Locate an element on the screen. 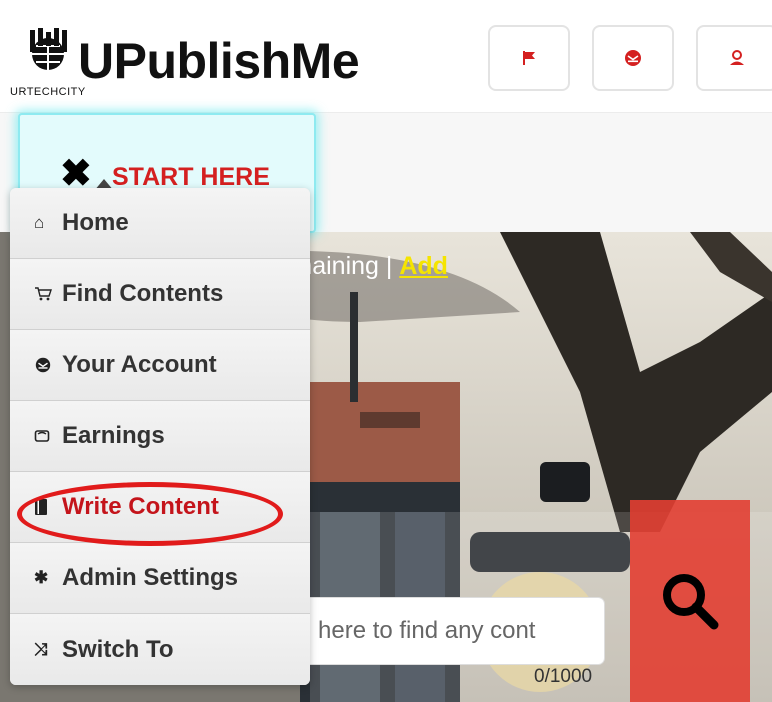 The height and width of the screenshot is (702, 772). menu-item-write-content: Write Content is located at coordinates (160, 507).